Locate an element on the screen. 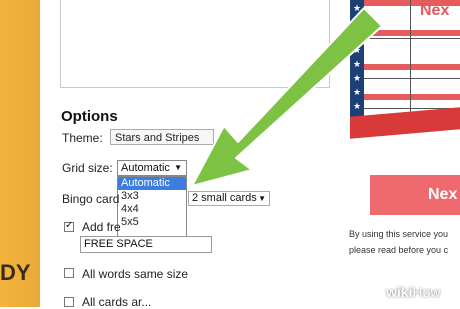 This screenshot has width=460, height=309. grid-option-5x5: 5x5 is located at coordinates (152, 222).